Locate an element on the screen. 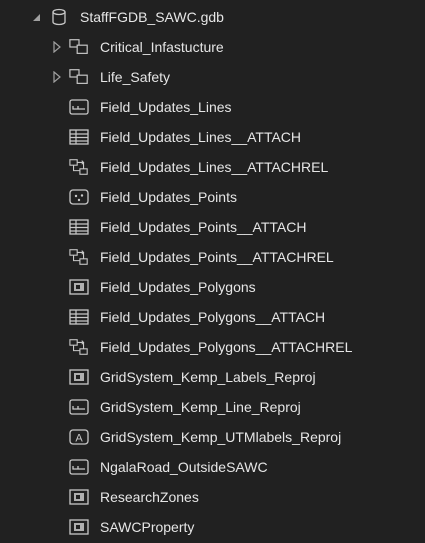 The image size is (425, 543). tree-item-label: Field_Updates_Polygons is located at coordinates (178, 287).